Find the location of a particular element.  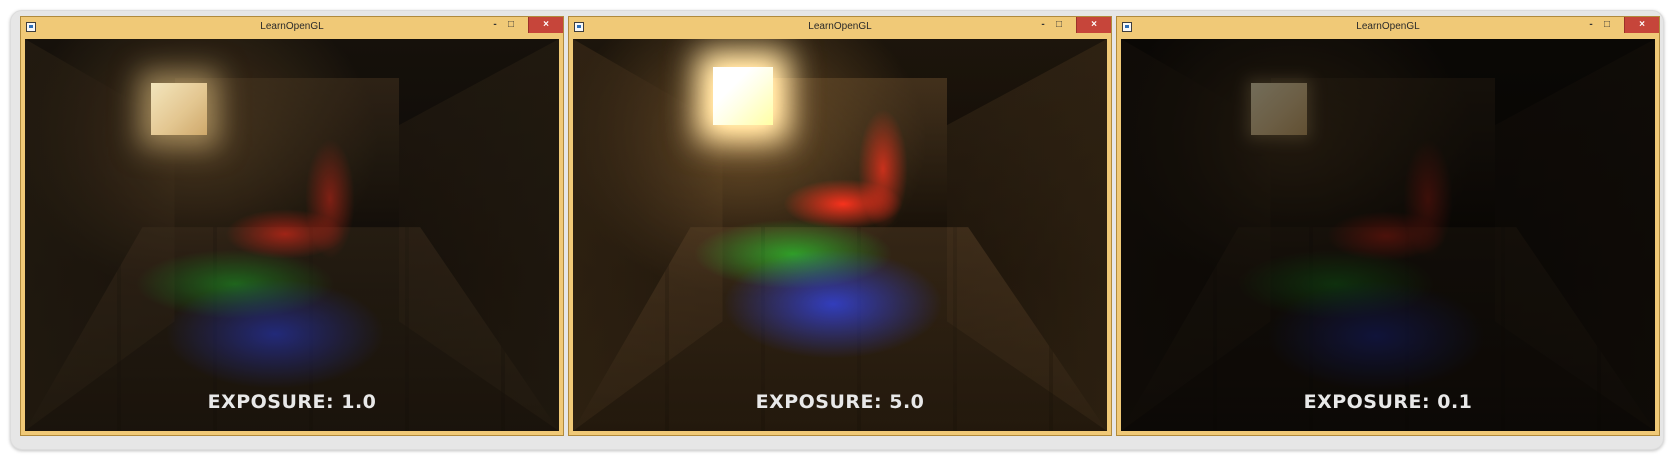

exposure-label: EXPOSURE: 5.0 is located at coordinates (840, 402).